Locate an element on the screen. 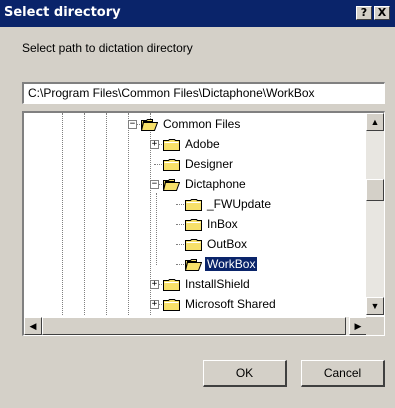 This screenshot has width=395, height=408. scroll-up-button: ▲ is located at coordinates (375, 122).